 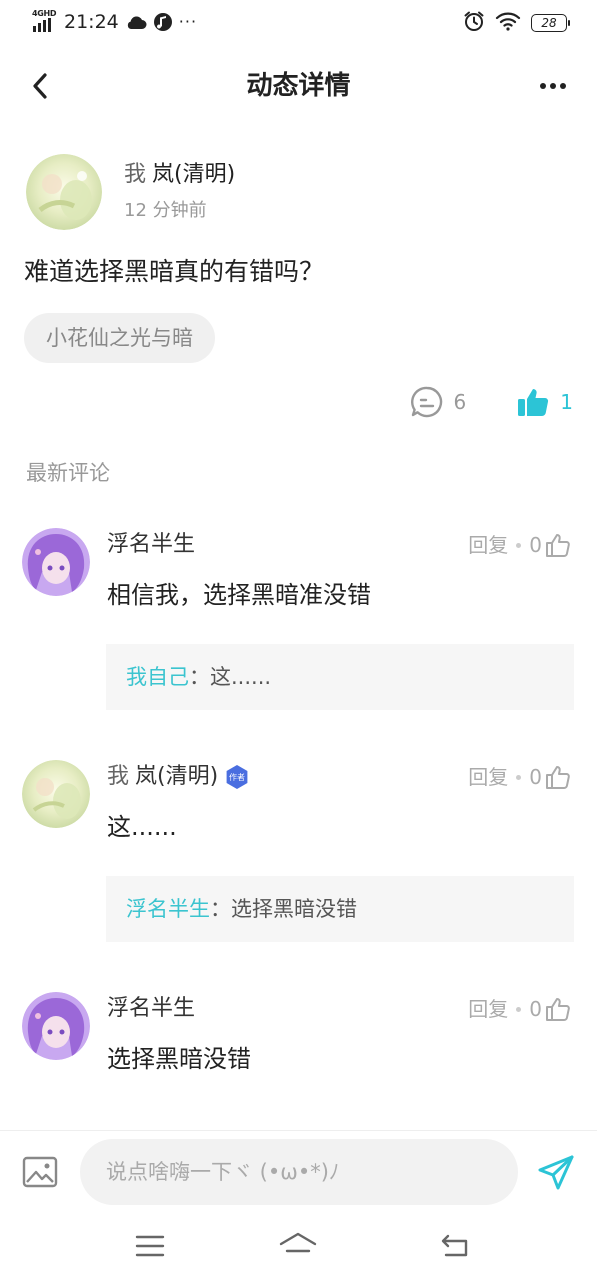 I want to click on comment-text: 相信我，选择黑暗准没错, so click(x=239, y=595).